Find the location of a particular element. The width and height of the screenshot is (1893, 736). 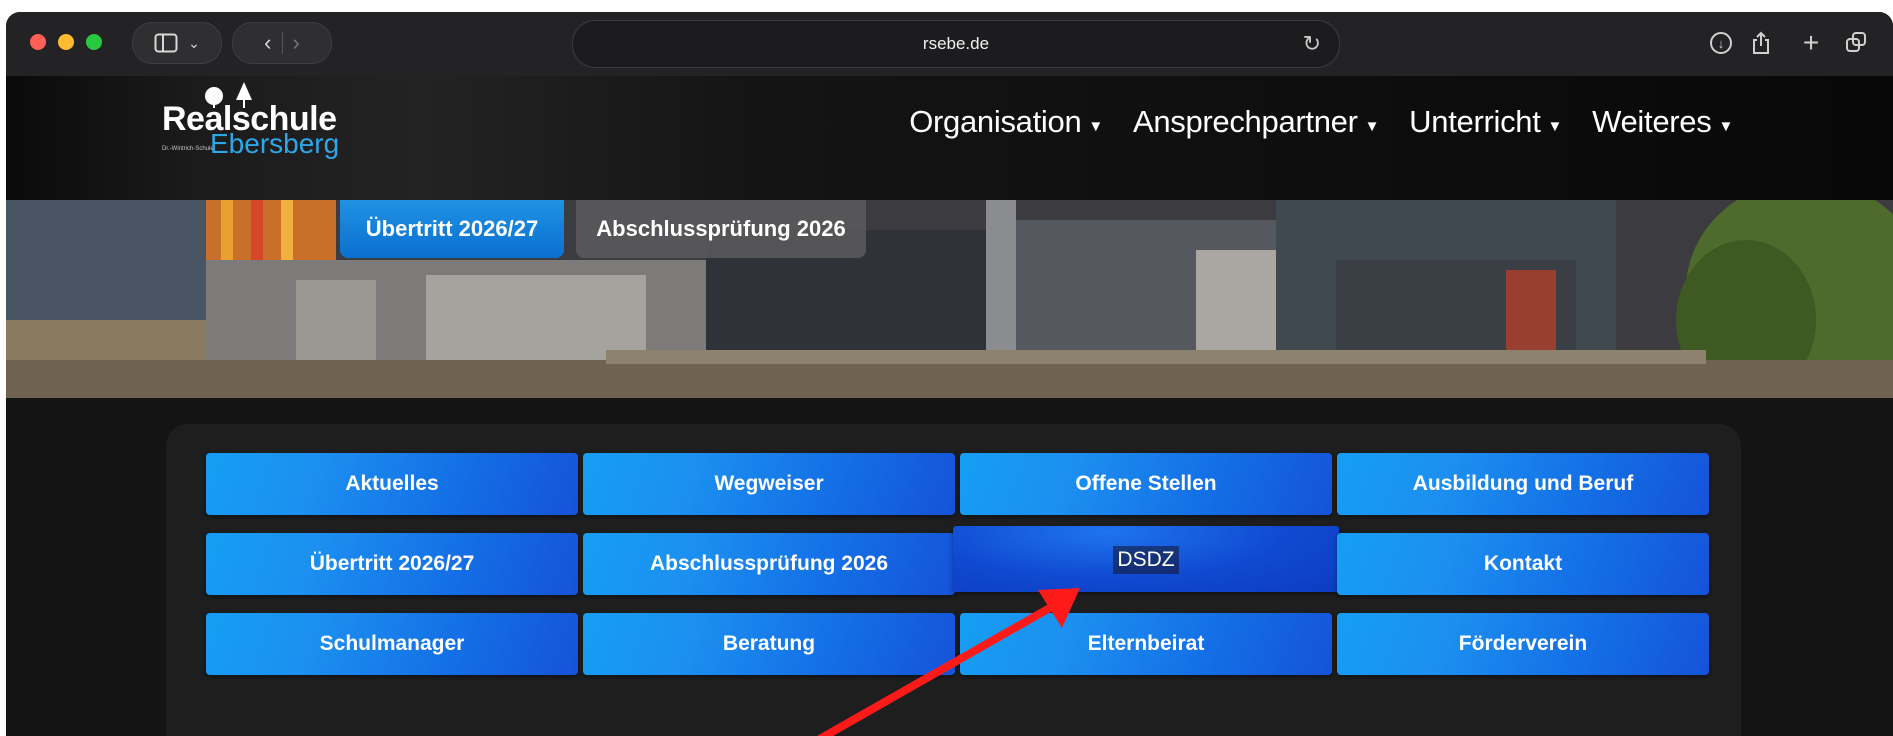

tile-aktuelles: Aktuelles is located at coordinates (392, 484).